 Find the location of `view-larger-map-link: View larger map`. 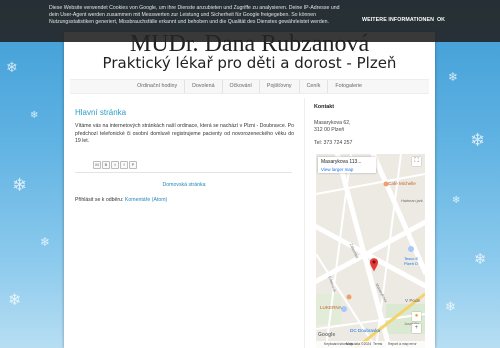

view-larger-map-link: View larger map is located at coordinates (337, 169).